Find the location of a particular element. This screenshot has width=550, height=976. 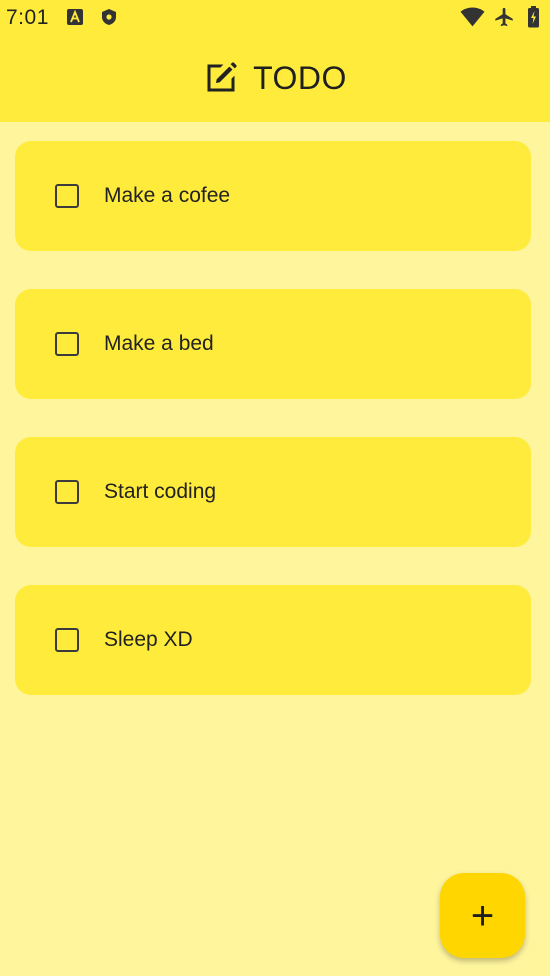

todo-item: Make a cofee is located at coordinates (273, 196).